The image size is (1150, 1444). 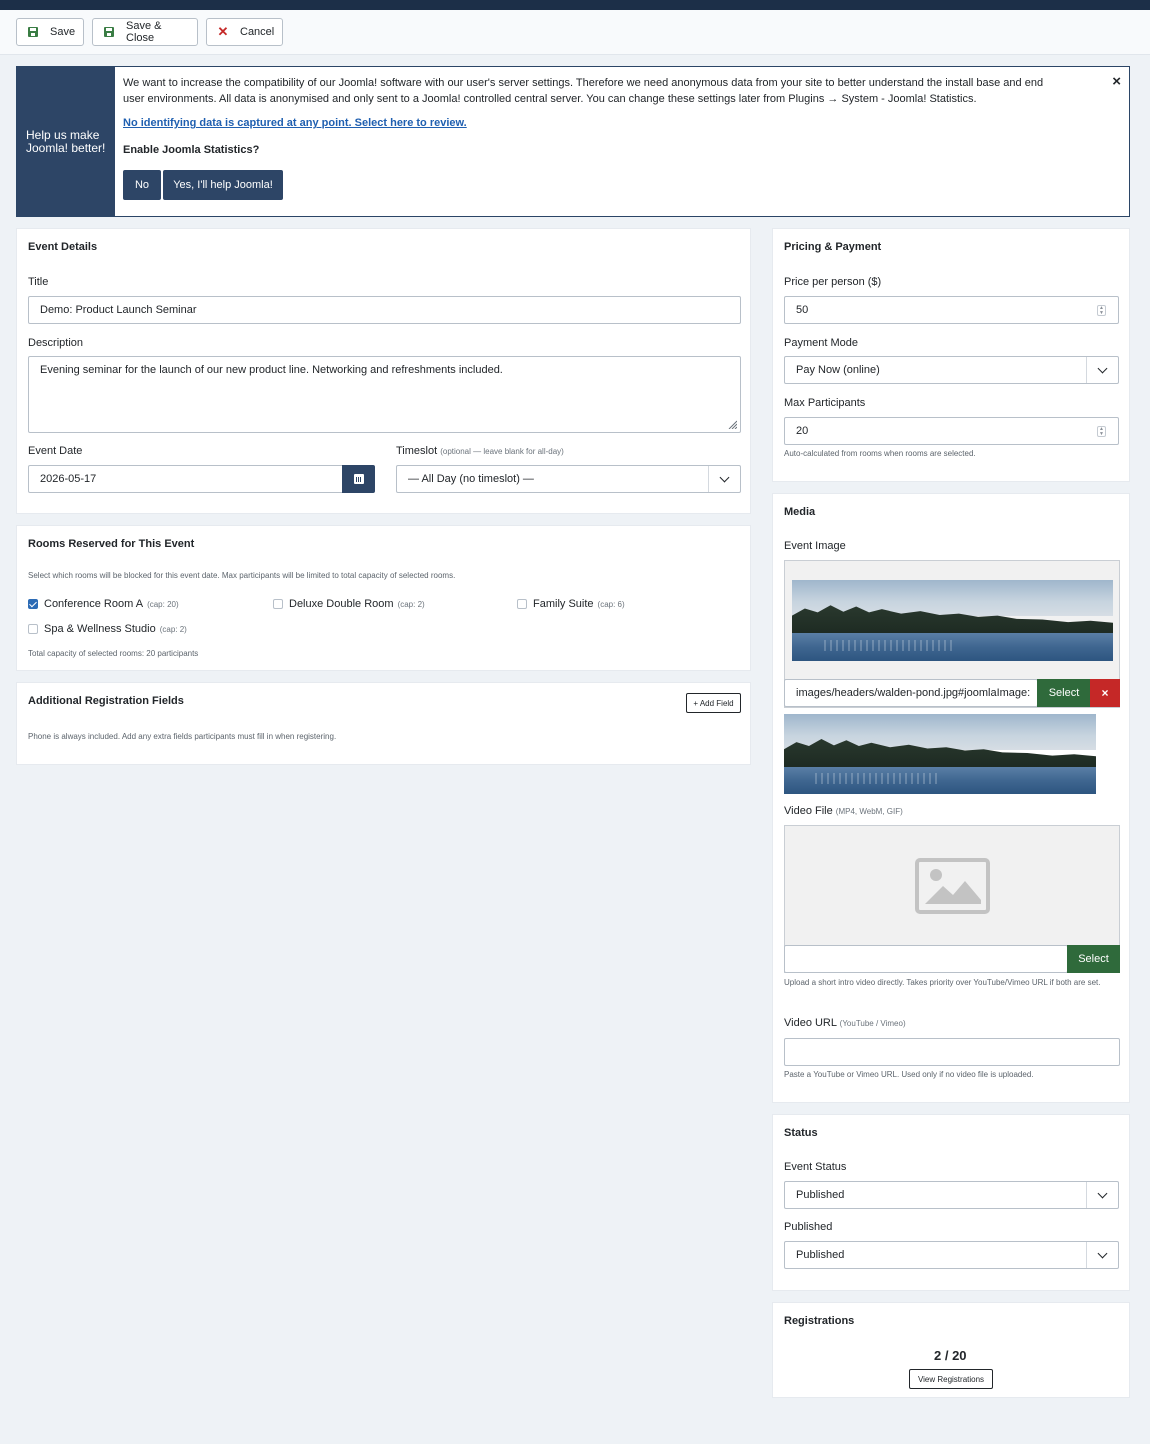 I want to click on save-close-button: Save & Close, so click(x=145, y=32).